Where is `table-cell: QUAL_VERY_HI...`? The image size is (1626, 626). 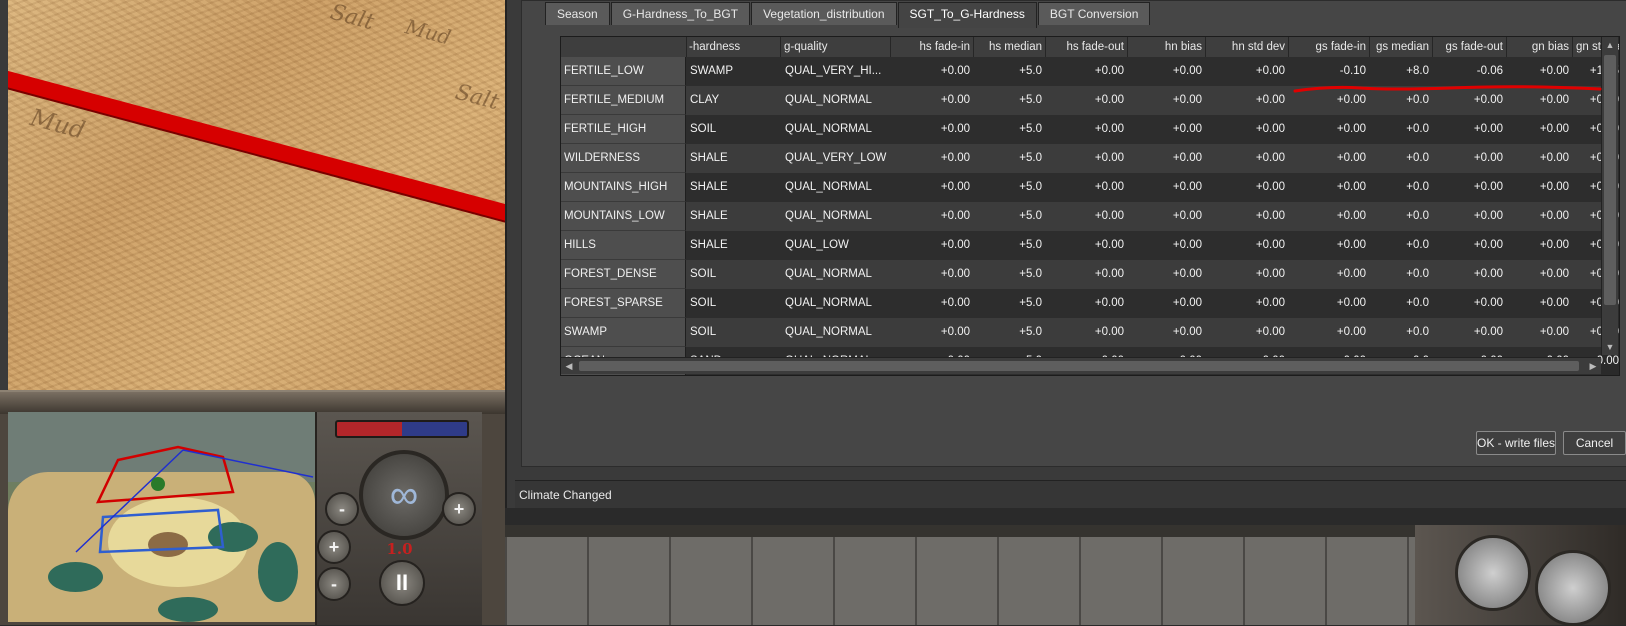 table-cell: QUAL_VERY_HI... is located at coordinates (836, 71).